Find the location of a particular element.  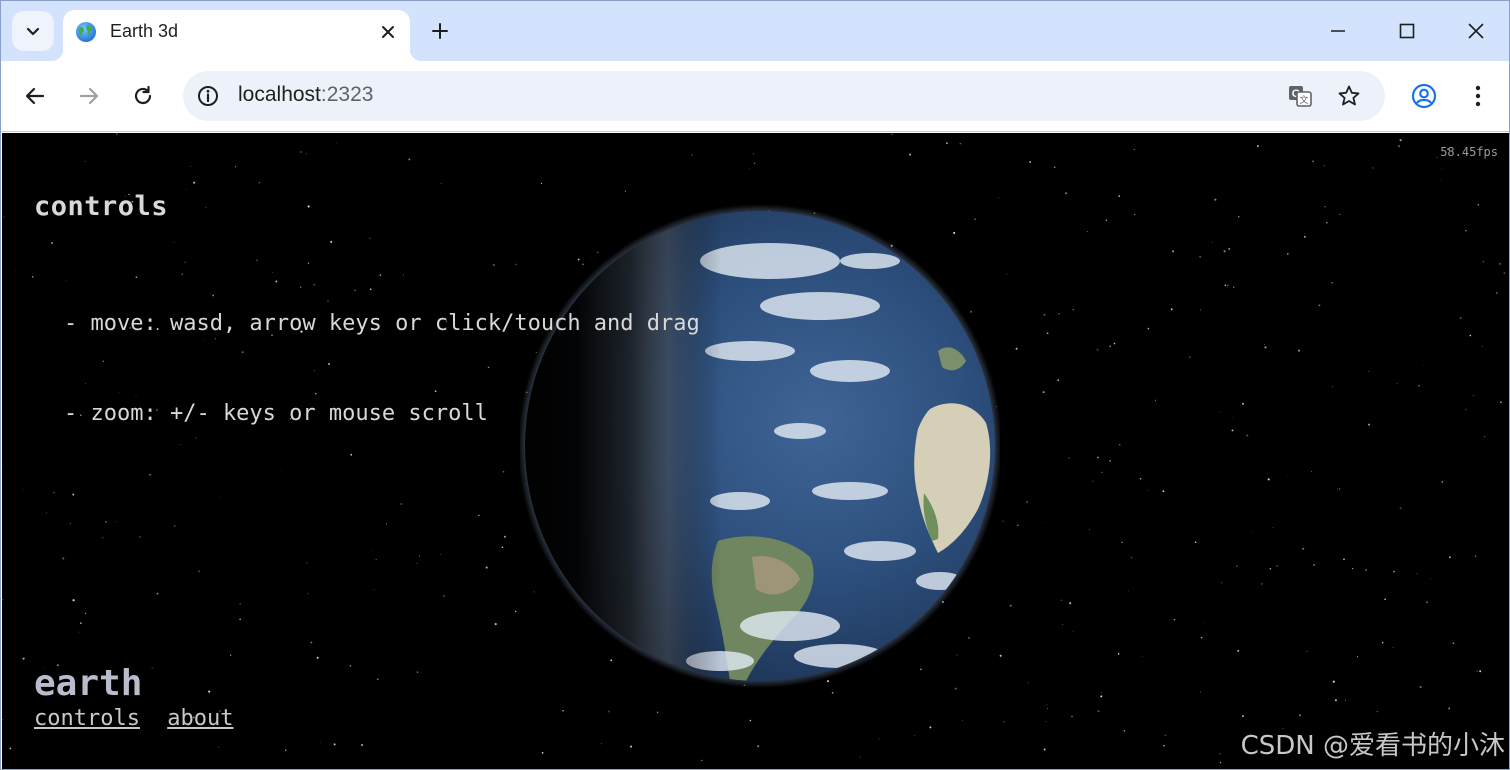

minimize-button is located at coordinates (1338, 31).